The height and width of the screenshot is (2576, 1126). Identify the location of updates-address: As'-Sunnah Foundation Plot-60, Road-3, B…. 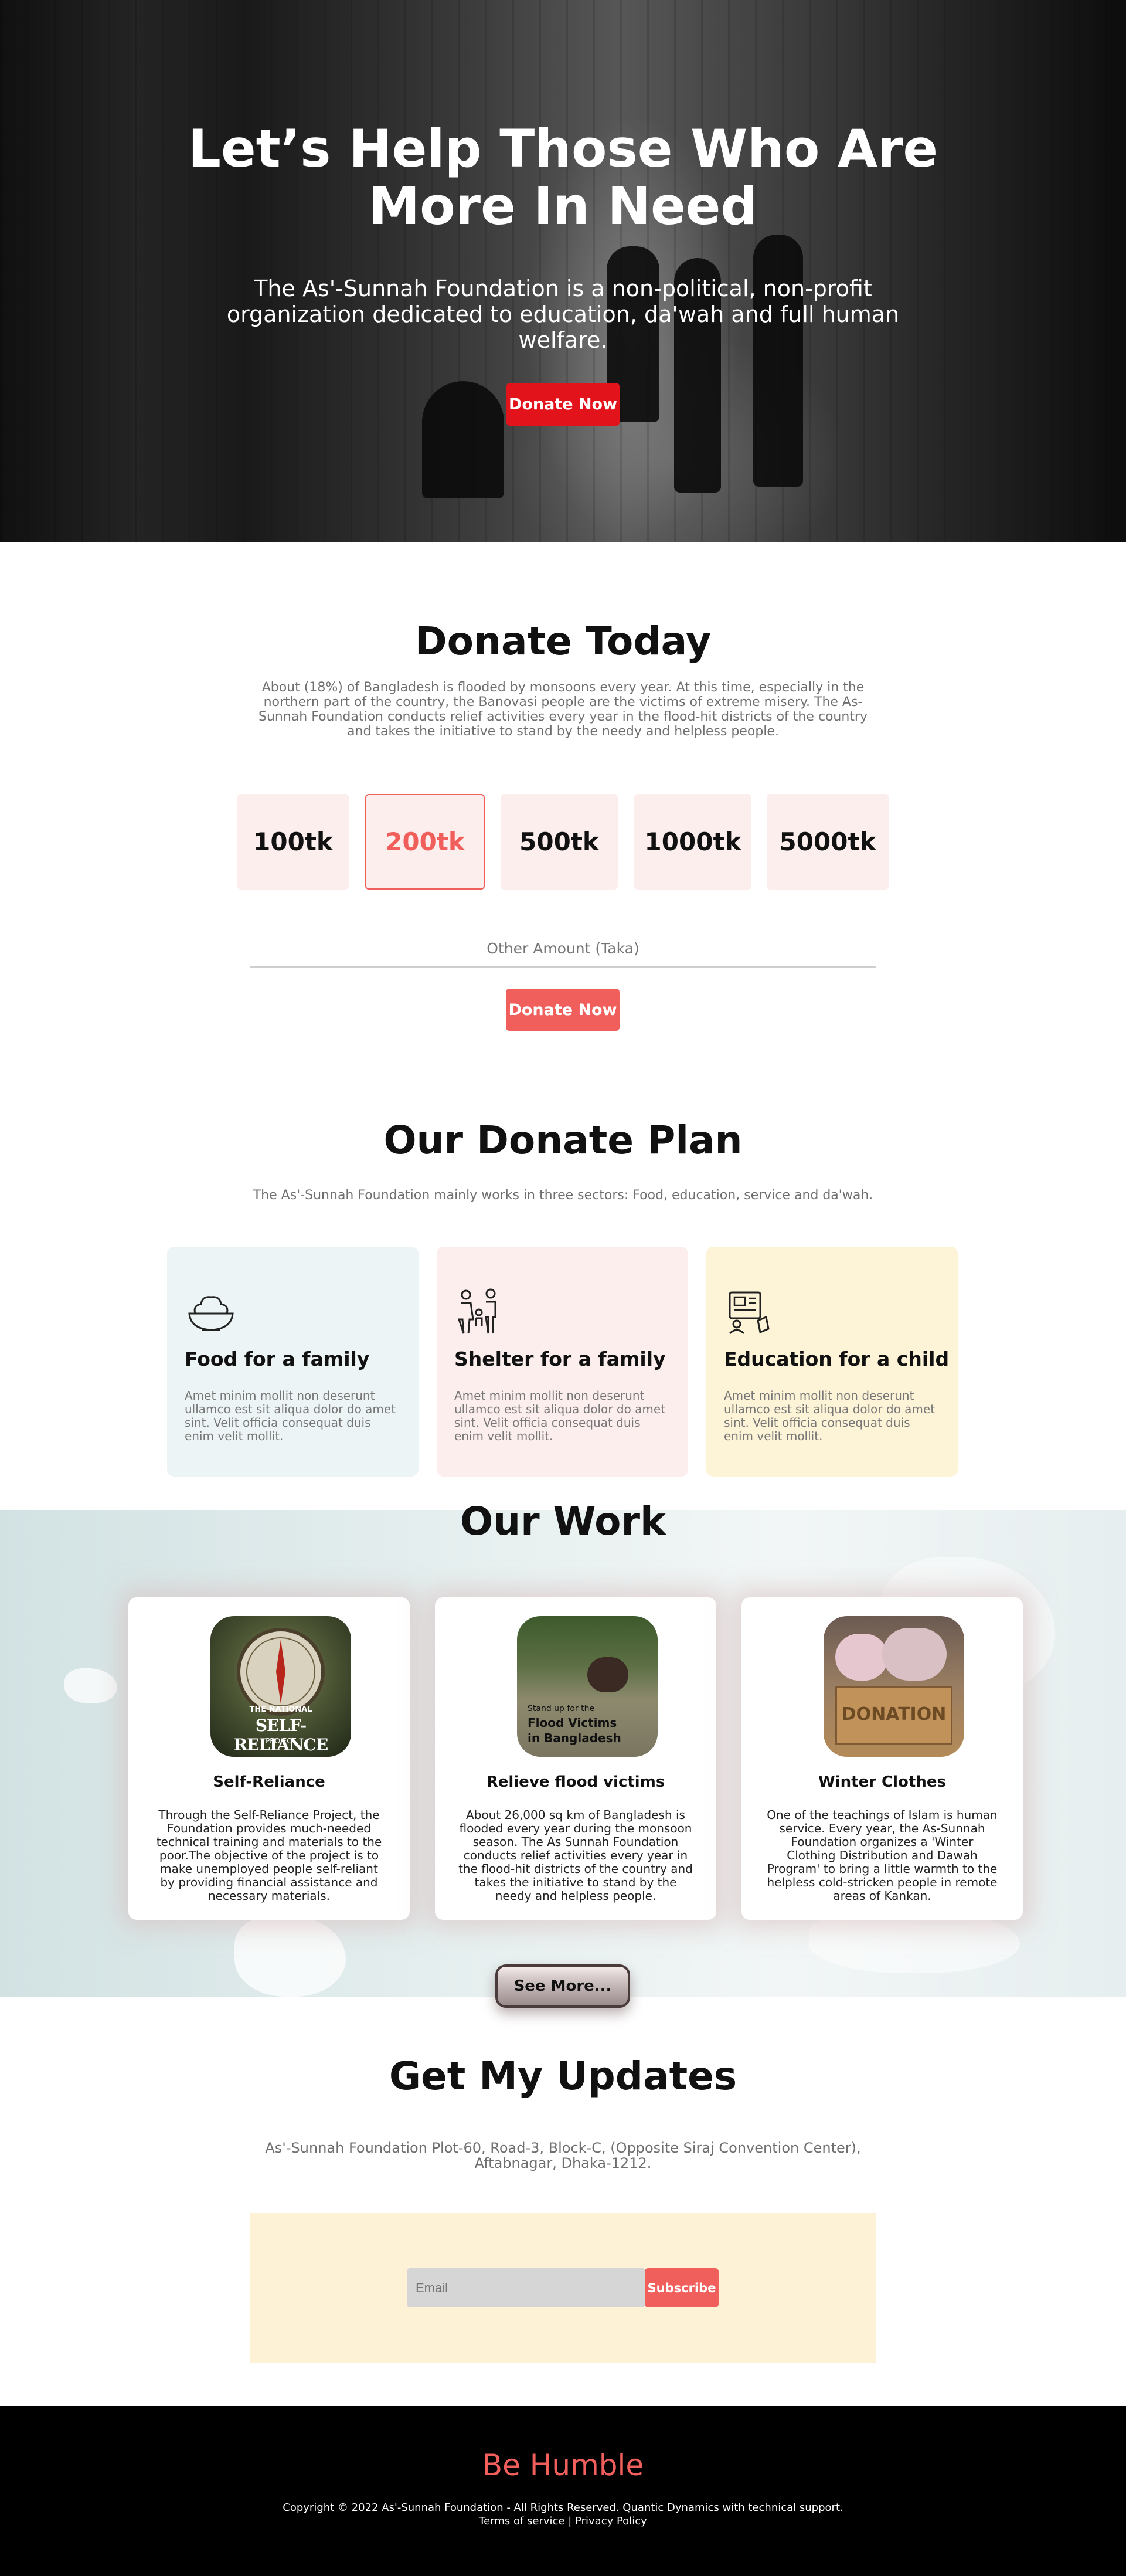
(563, 2155).